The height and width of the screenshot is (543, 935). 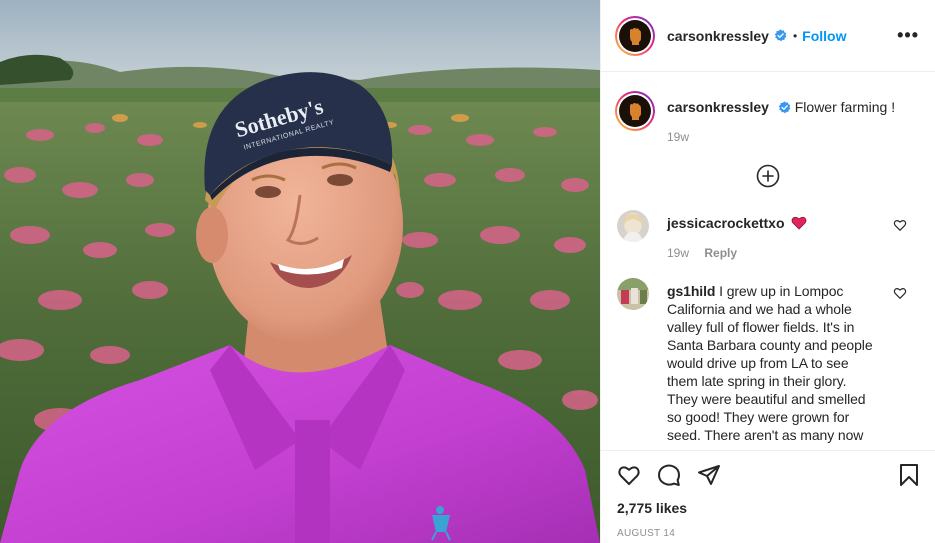 I want to click on post-caption: carsonkressley Flower farming ! 19w, so click(x=768, y=108).